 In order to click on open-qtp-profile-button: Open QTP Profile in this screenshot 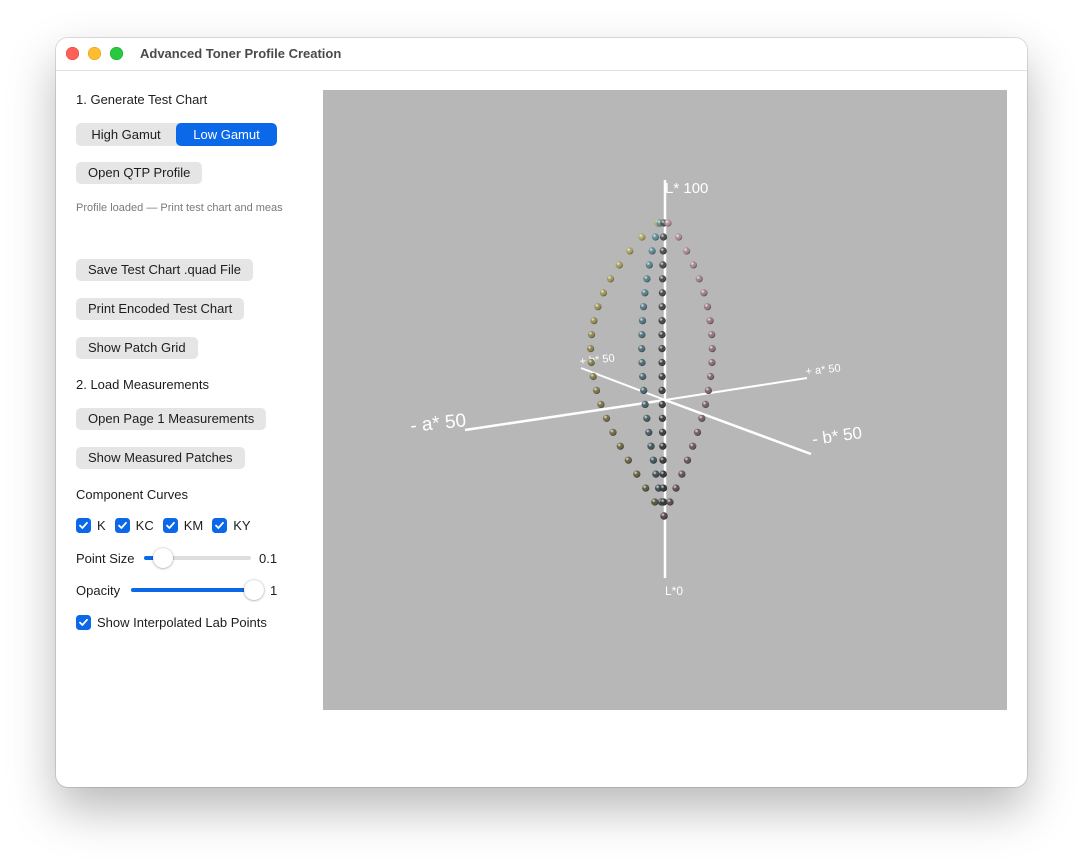, I will do `click(139, 173)`.